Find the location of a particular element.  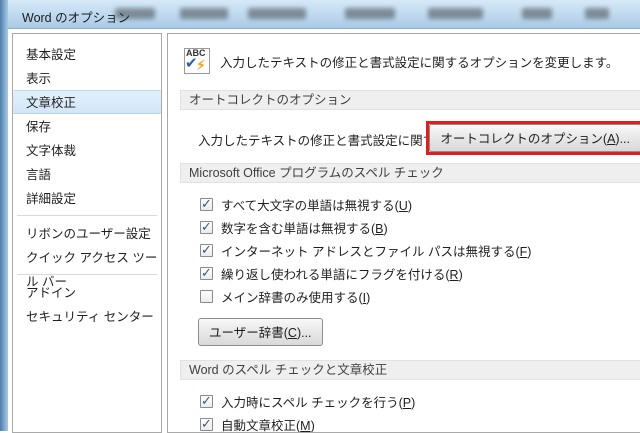

titlebar: Word のオプション is located at coordinates (320, 14).